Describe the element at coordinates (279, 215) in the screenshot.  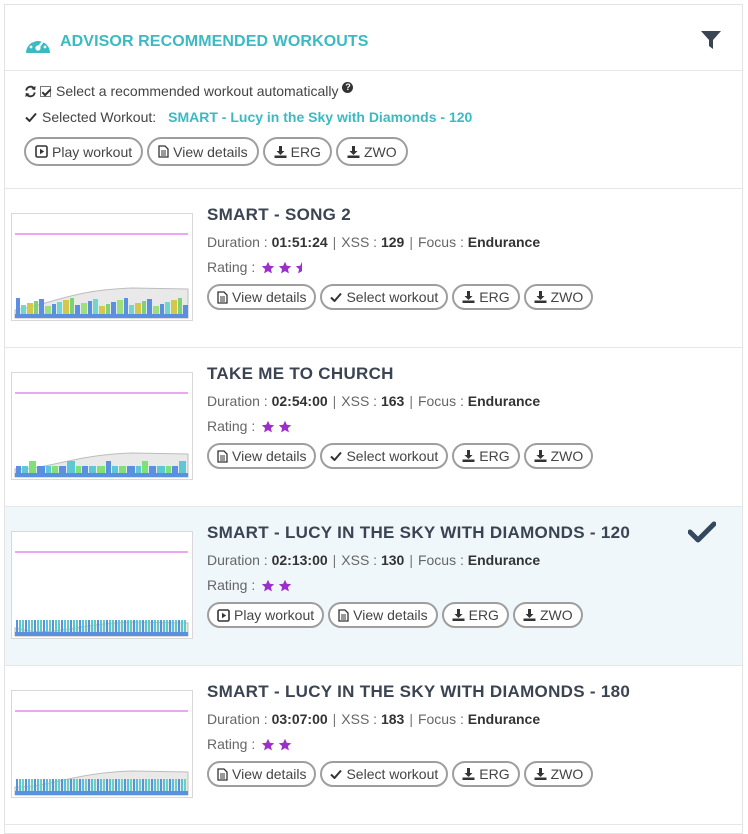
I see `workout-title: SMART - SONG 2` at that location.